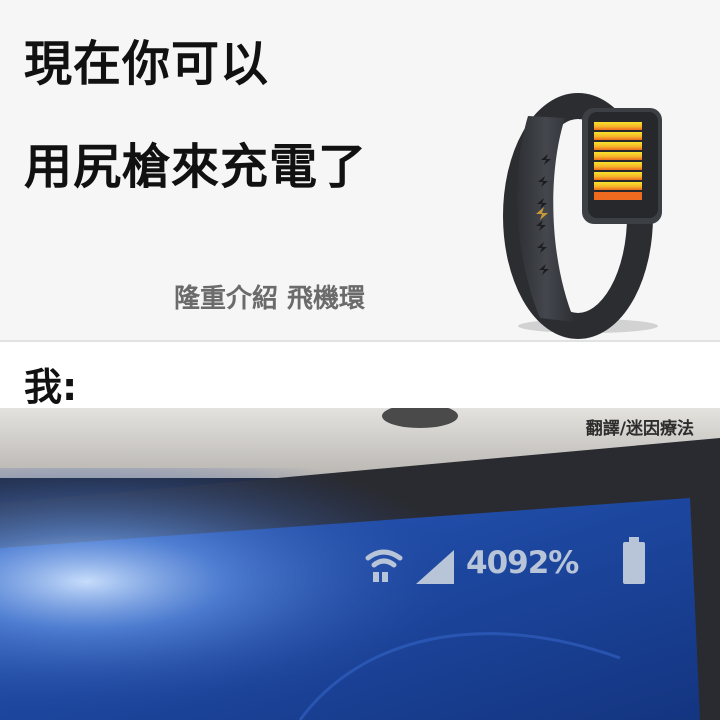 The height and width of the screenshot is (720, 720). What do you see at coordinates (384, 565) in the screenshot?
I see `wifi-icon` at bounding box center [384, 565].